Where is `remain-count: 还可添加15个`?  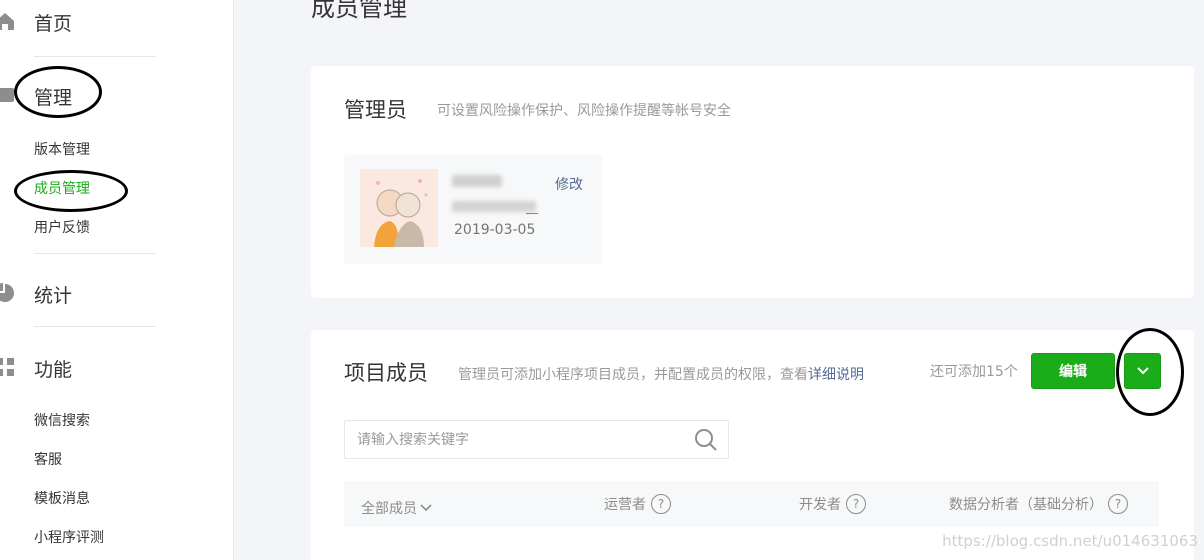
remain-count: 还可添加15个 is located at coordinates (974, 372).